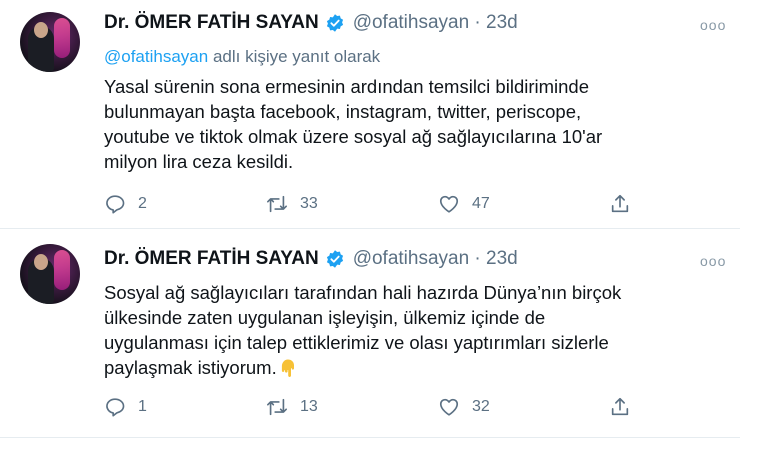 This screenshot has width=773, height=454. I want to click on retweet-button: 33, so click(292, 204).